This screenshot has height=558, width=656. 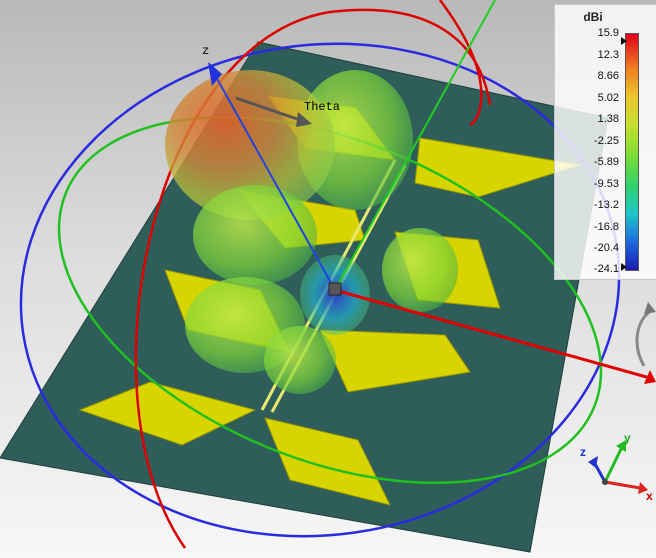 I want to click on z-axis-label: z, so click(x=205, y=51).